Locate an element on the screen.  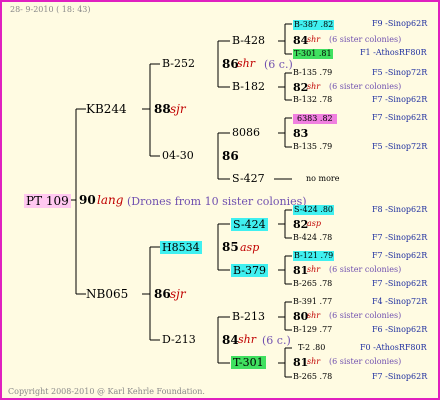
g4-code-18: F6 -Sinop62R is located at coordinates (400, 329).